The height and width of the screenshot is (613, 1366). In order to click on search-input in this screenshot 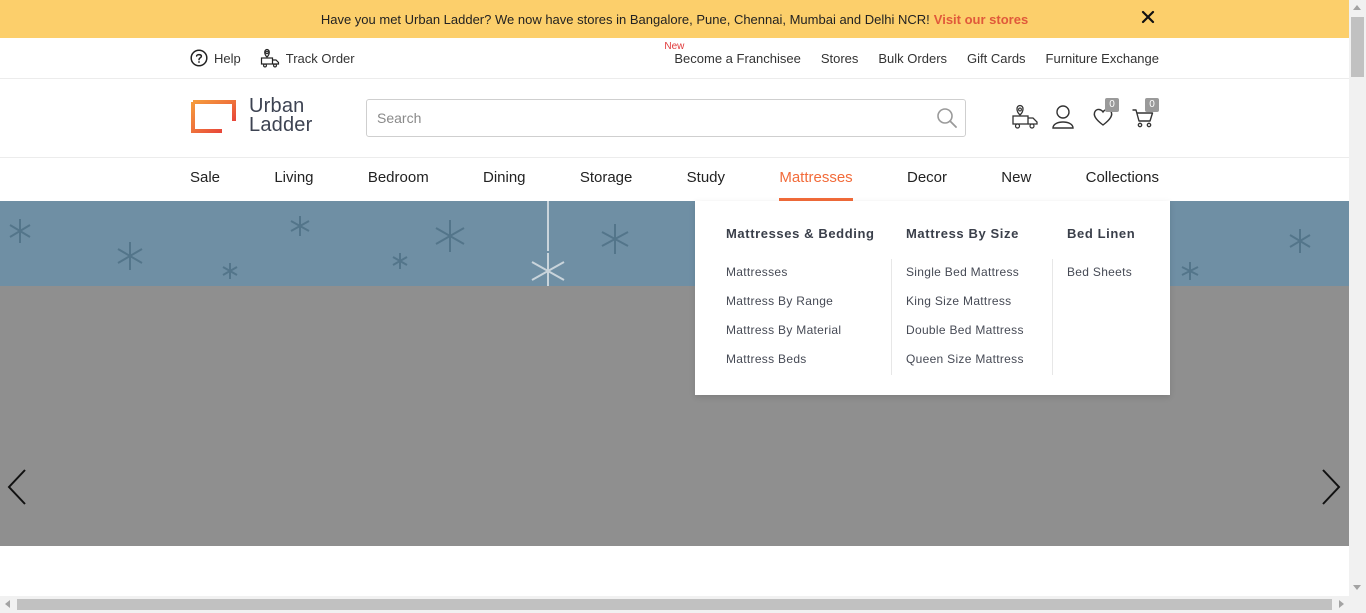, I will do `click(647, 118)`.